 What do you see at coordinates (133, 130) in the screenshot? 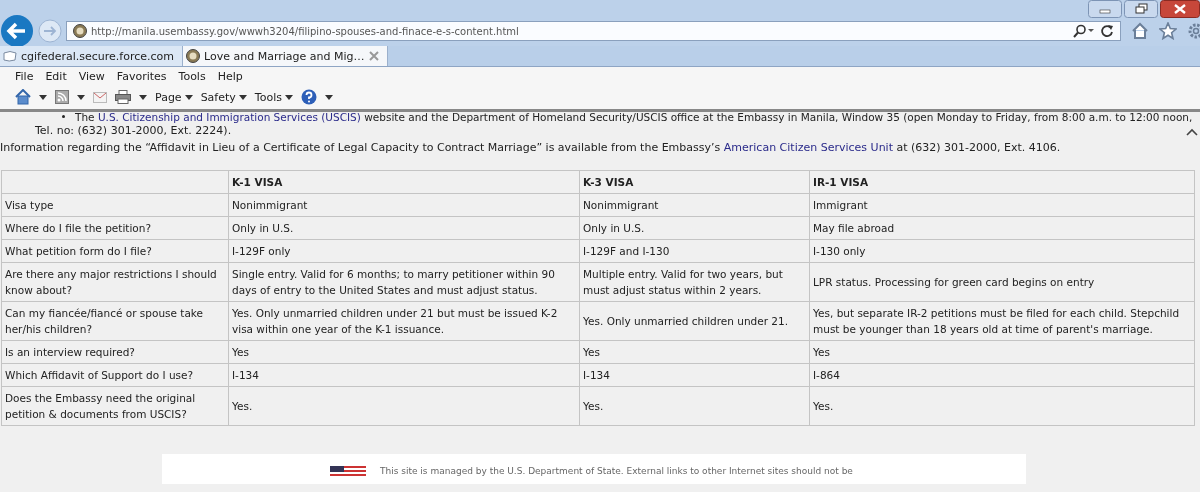
I see `paragraph: Tel. no: (632) 301-2000, Ext. 2224).` at bounding box center [133, 130].